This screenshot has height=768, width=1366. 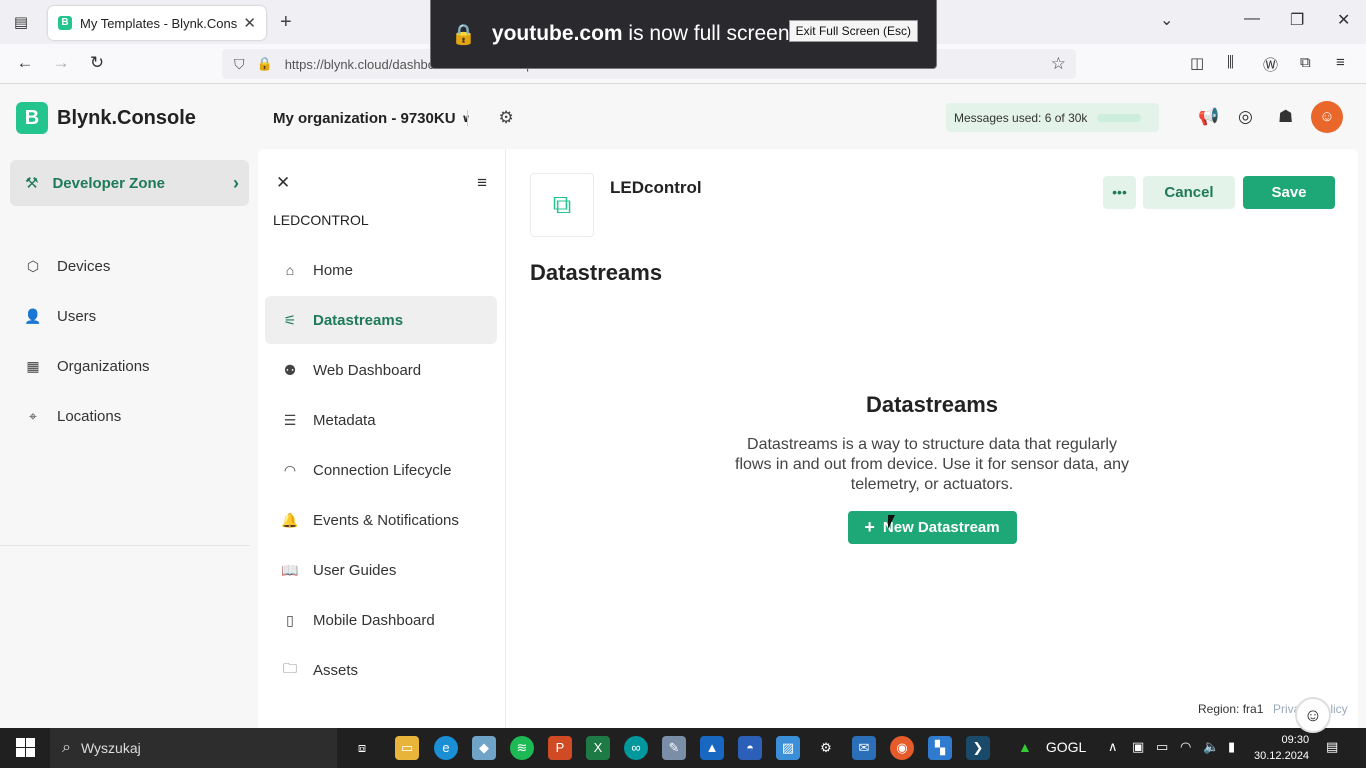 What do you see at coordinates (1119, 192) in the screenshot?
I see `more-options-button: •••` at bounding box center [1119, 192].